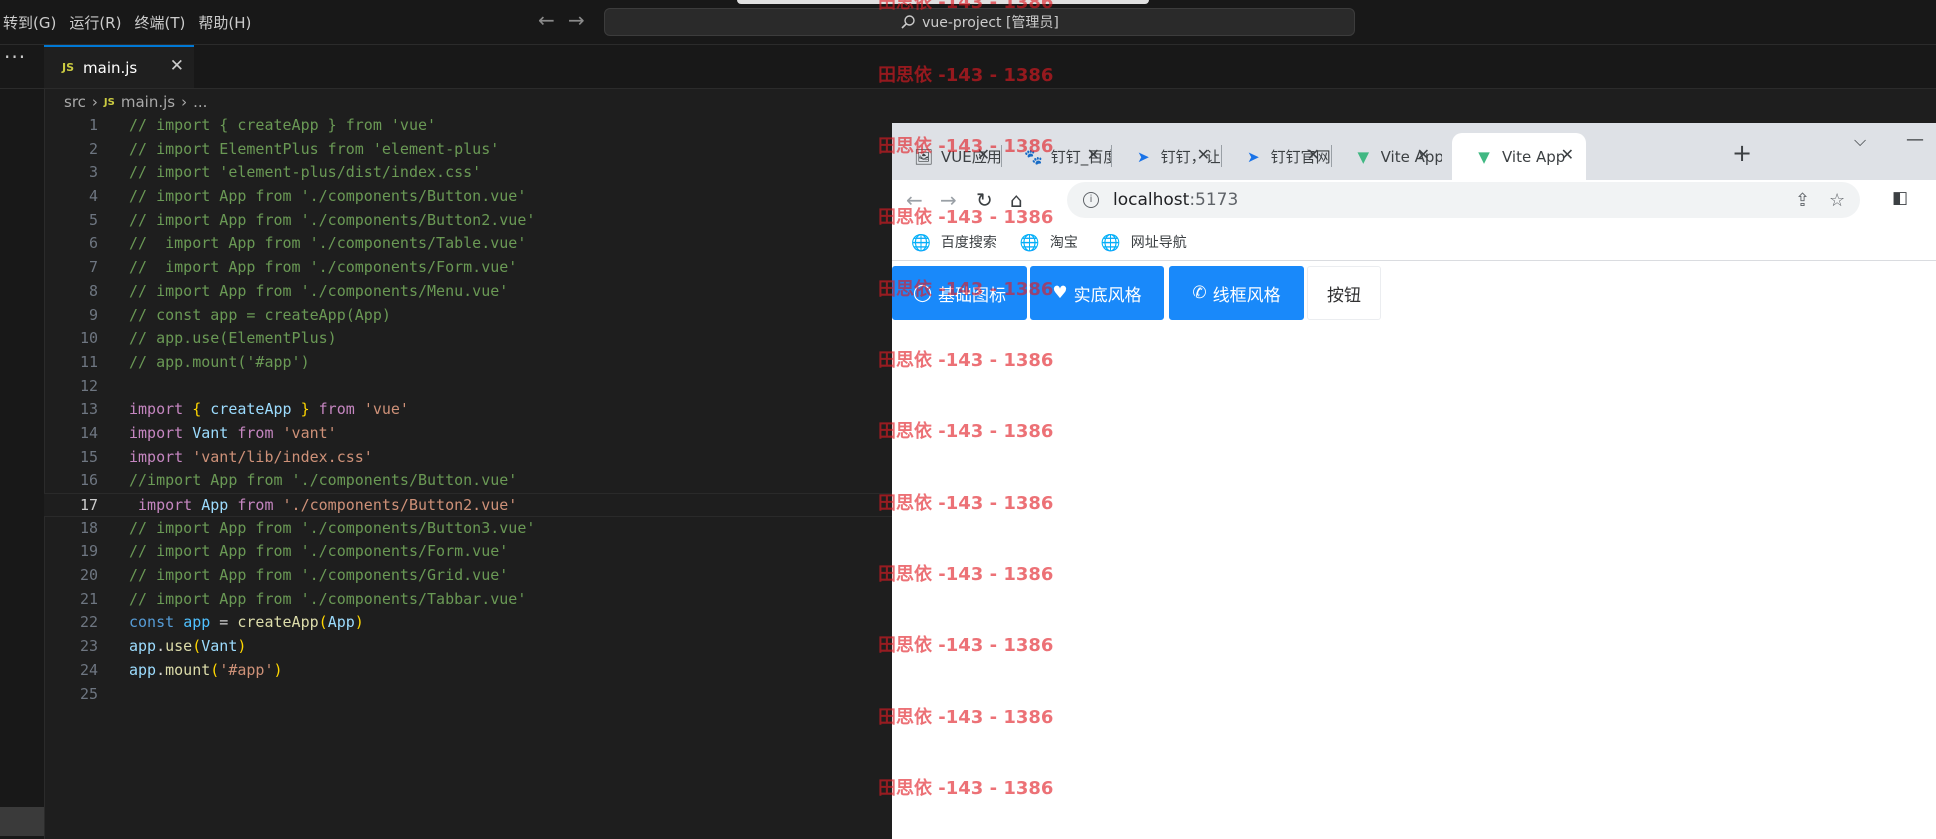 Image resolution: width=1936 pixels, height=839 pixels. Describe the element at coordinates (947, 156) in the screenshot. I see `browser-tab: 🖼 VUE应用 ✕` at that location.